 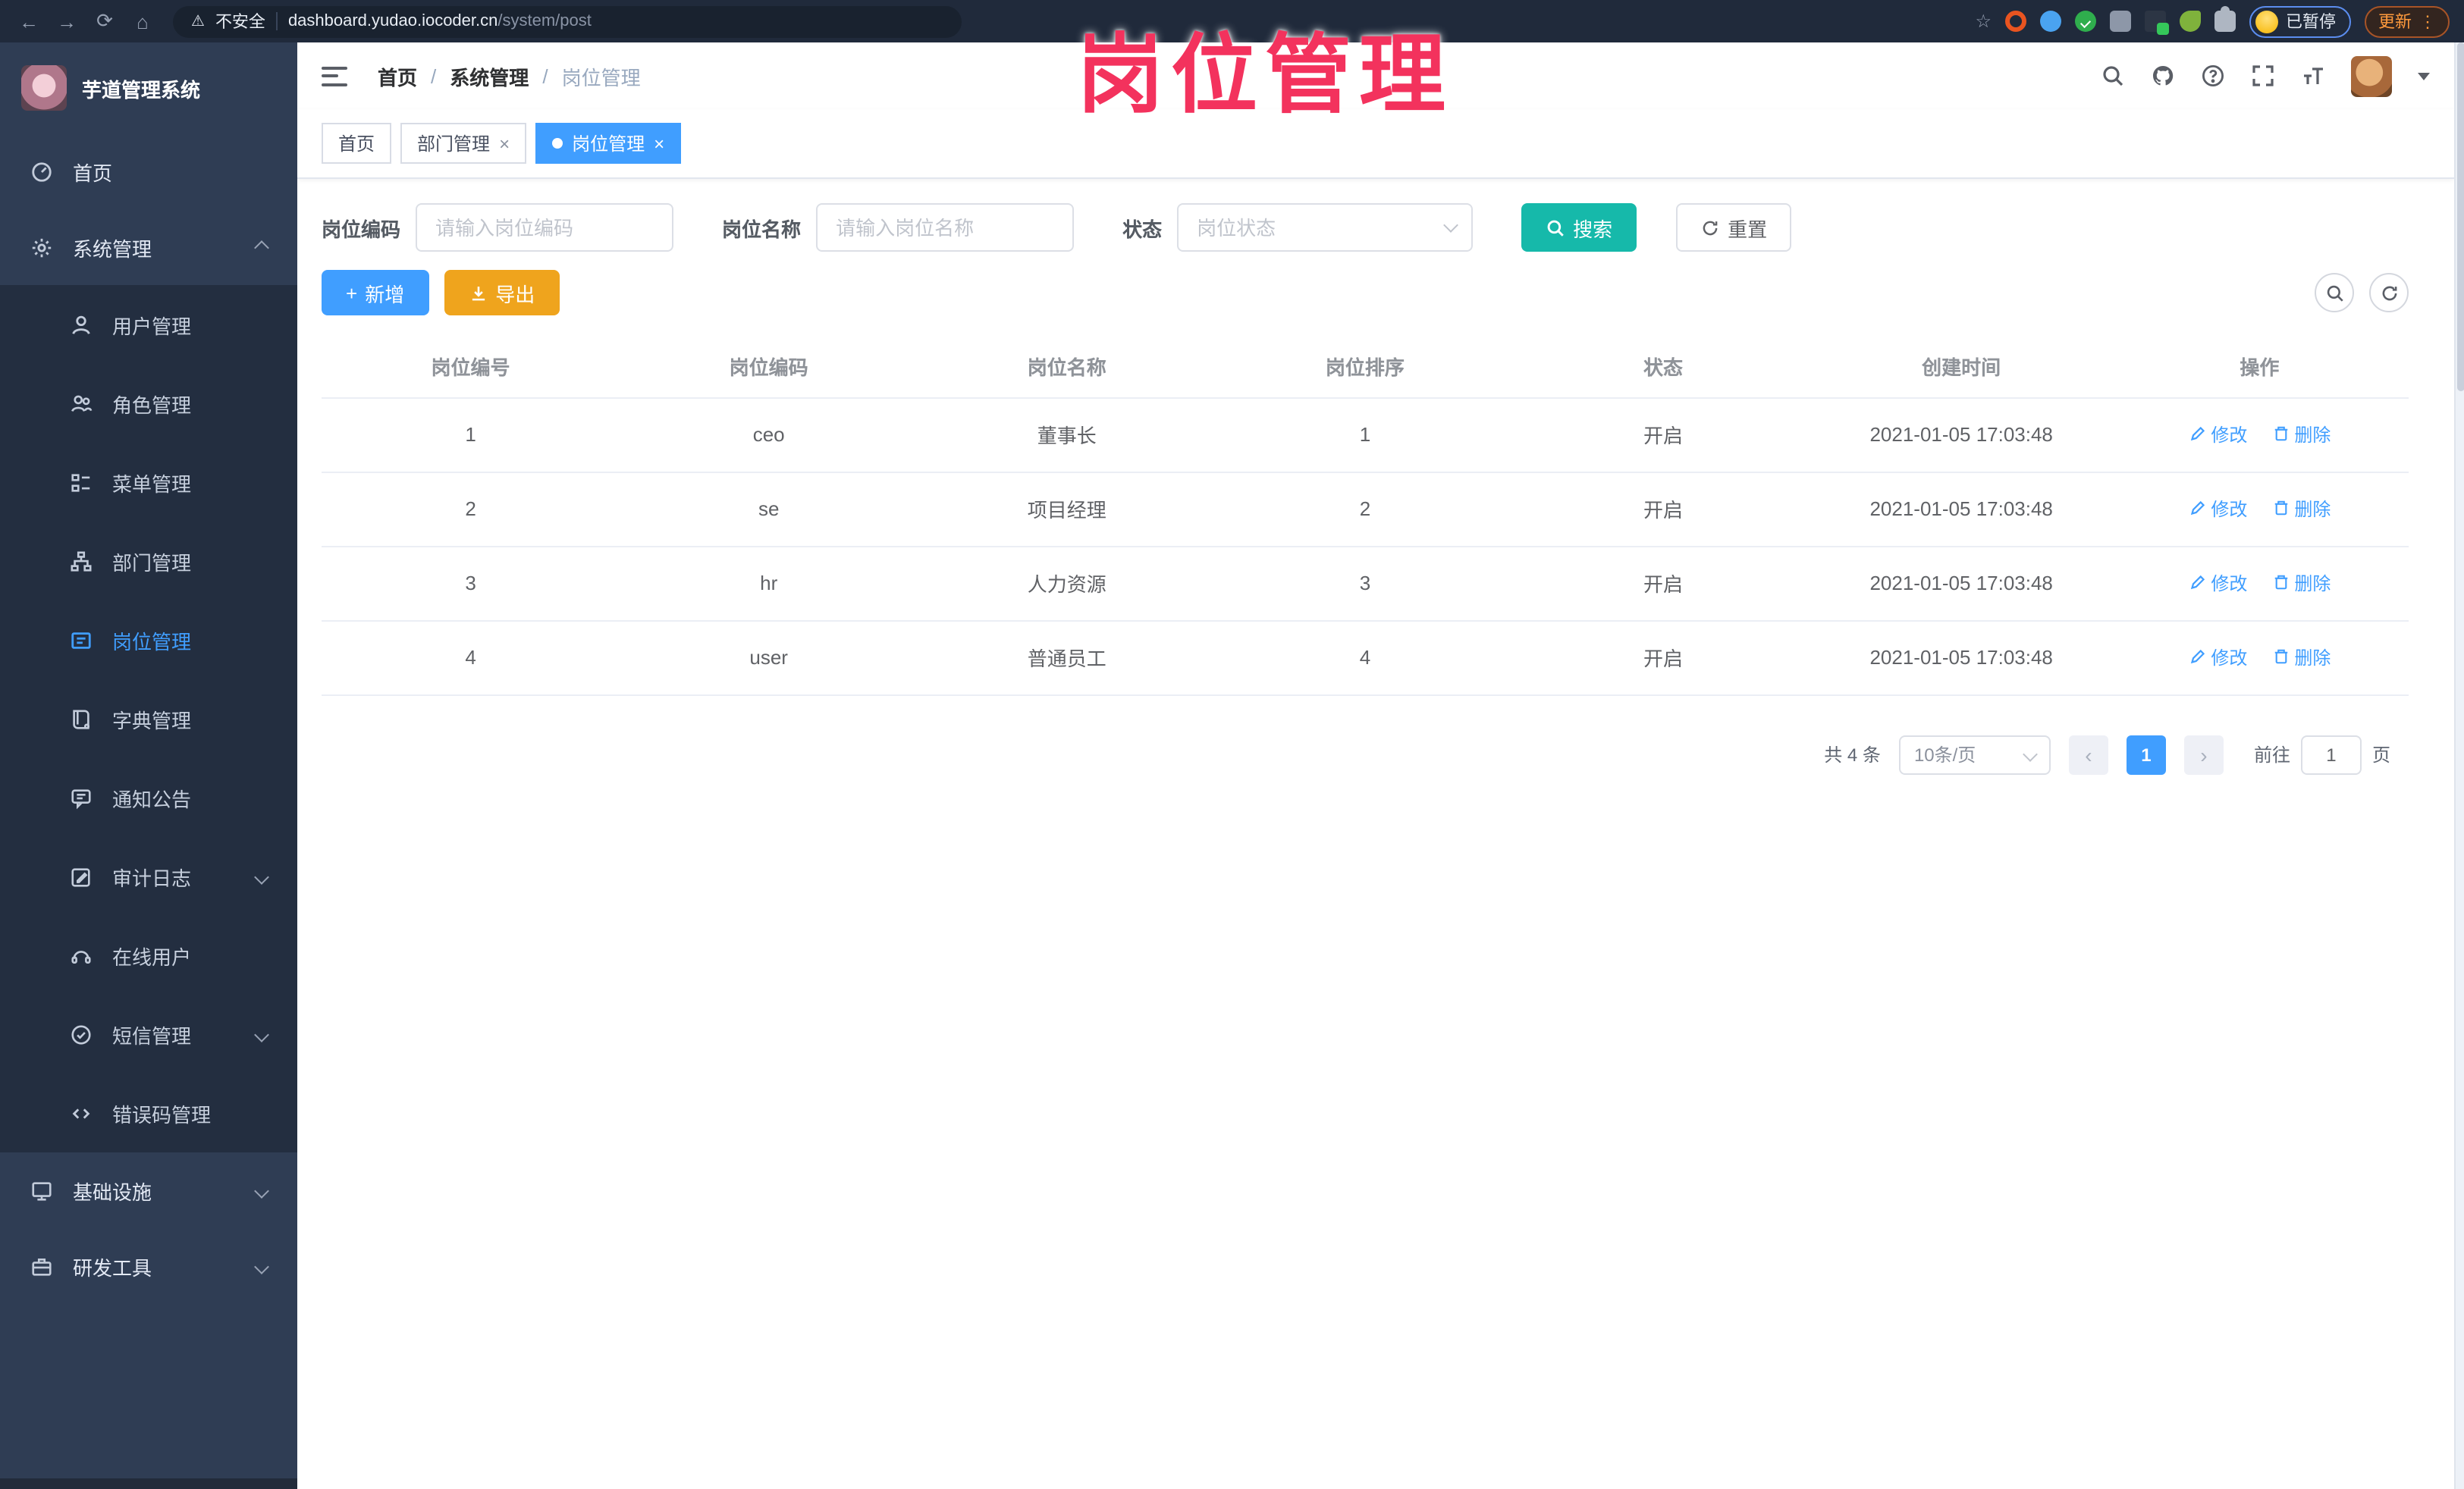 What do you see at coordinates (148, 1266) in the screenshot?
I see `sidebar-item-dev-tools: 研发工具` at bounding box center [148, 1266].